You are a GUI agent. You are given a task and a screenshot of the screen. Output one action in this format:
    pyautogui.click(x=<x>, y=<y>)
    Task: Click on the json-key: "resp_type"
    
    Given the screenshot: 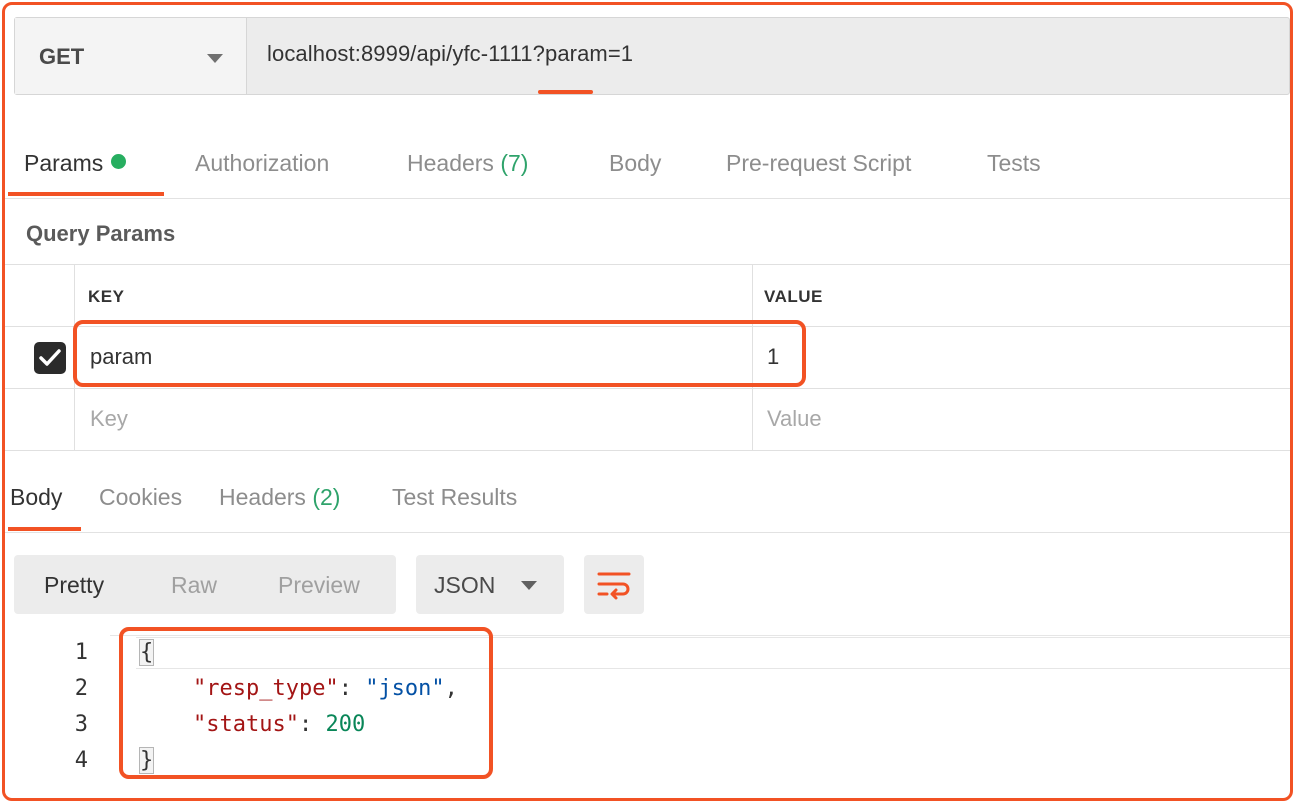 What is the action you would take?
    pyautogui.click(x=265, y=688)
    